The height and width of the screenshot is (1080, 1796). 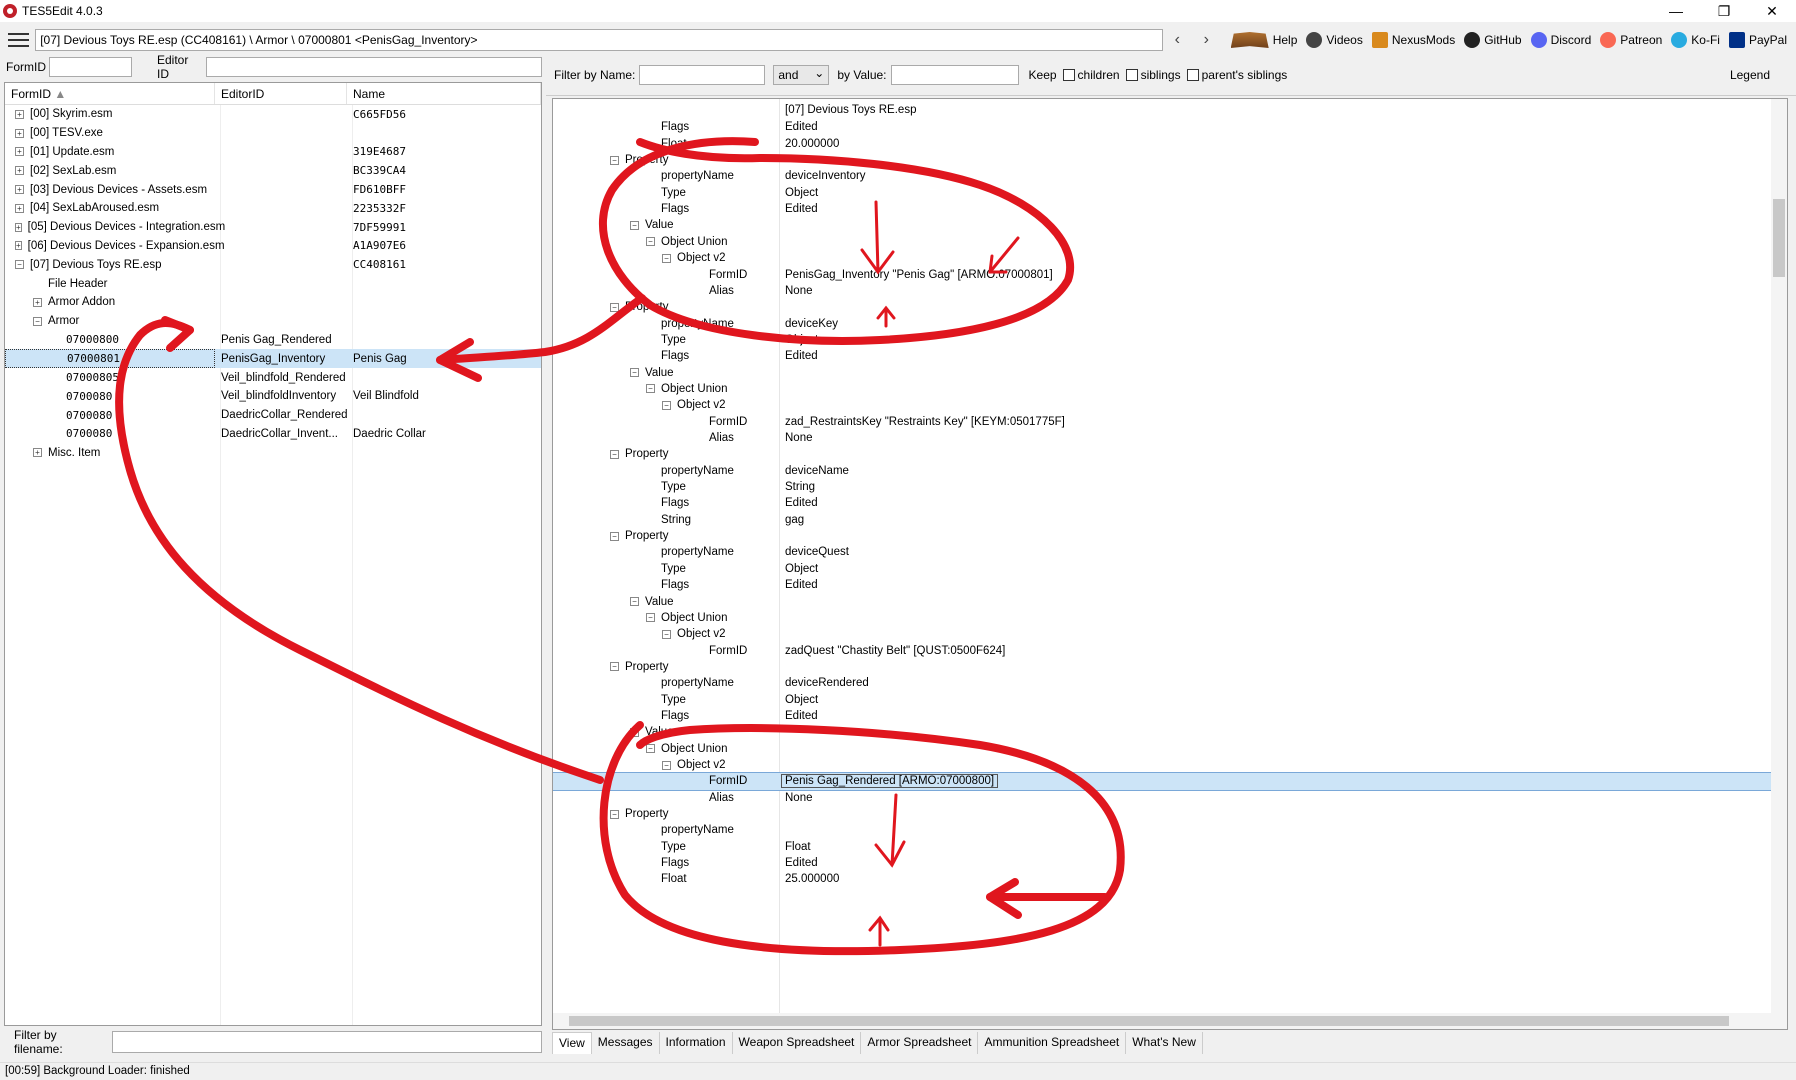 I want to click on tree-row-formid: 07000801, so click(x=93, y=359).